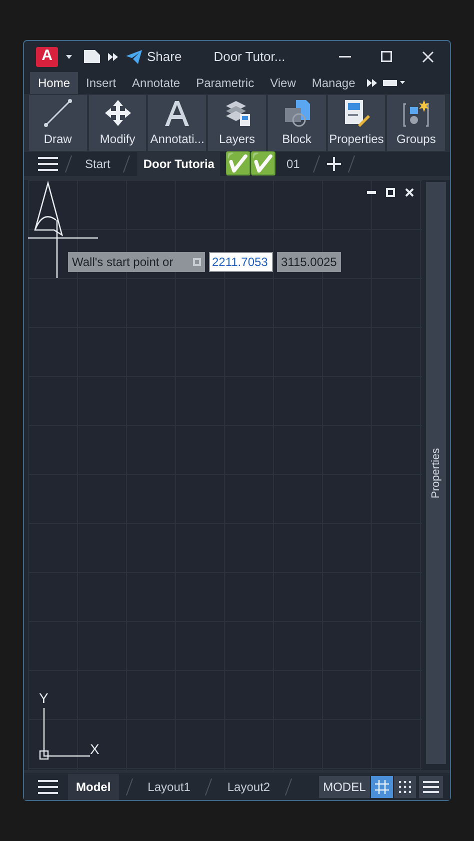 The height and width of the screenshot is (841, 474). Describe the element at coordinates (241, 262) in the screenshot. I see `x-coordinate-field: 2211.7053` at that location.